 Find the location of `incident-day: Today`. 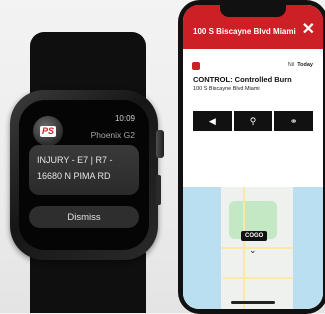

incident-day: Today is located at coordinates (305, 65).